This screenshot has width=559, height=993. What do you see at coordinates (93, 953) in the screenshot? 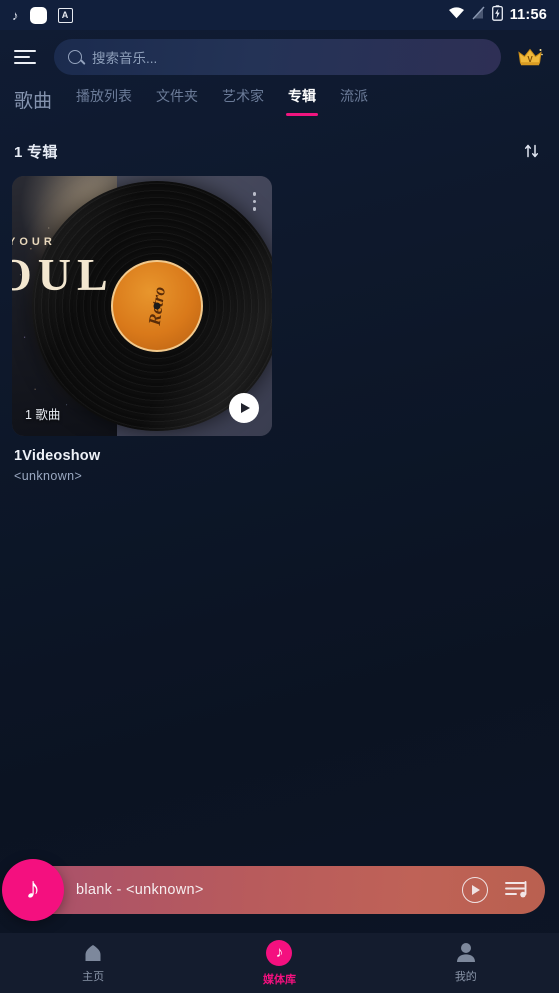
I see `home-icon` at bounding box center [93, 953].